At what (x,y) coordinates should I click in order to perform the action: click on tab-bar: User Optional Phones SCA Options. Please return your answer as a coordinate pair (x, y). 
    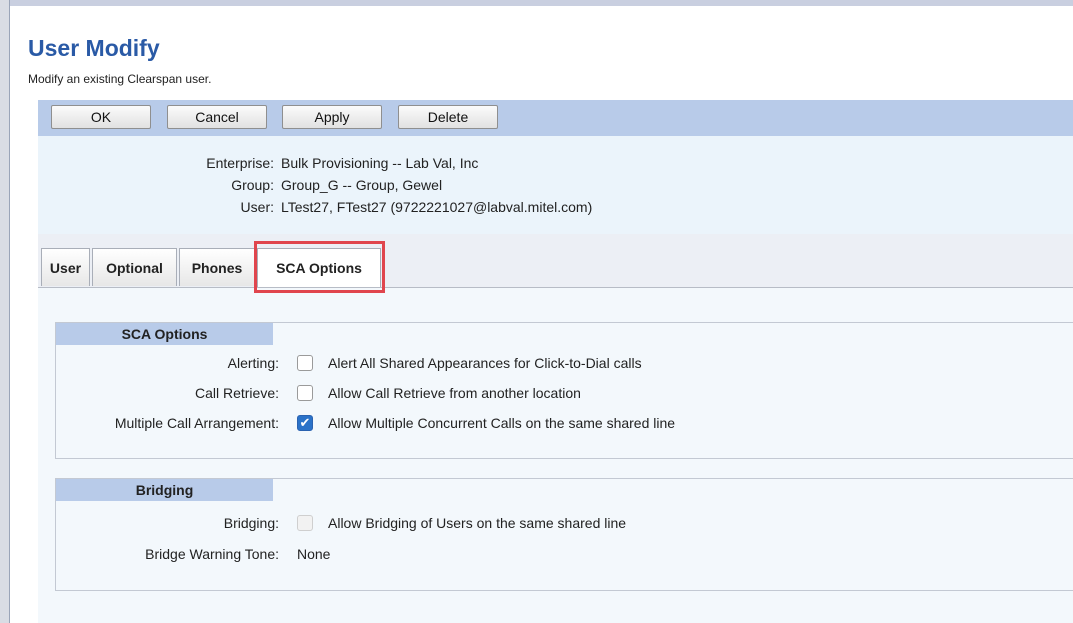
    Looking at the image, I should click on (555, 263).